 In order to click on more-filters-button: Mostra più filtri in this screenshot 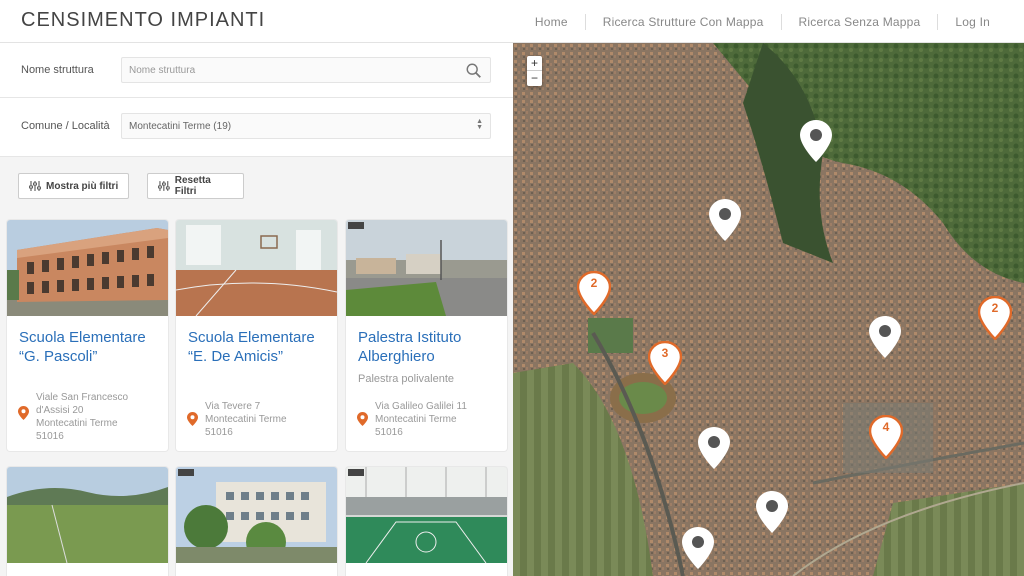, I will do `click(73, 186)`.